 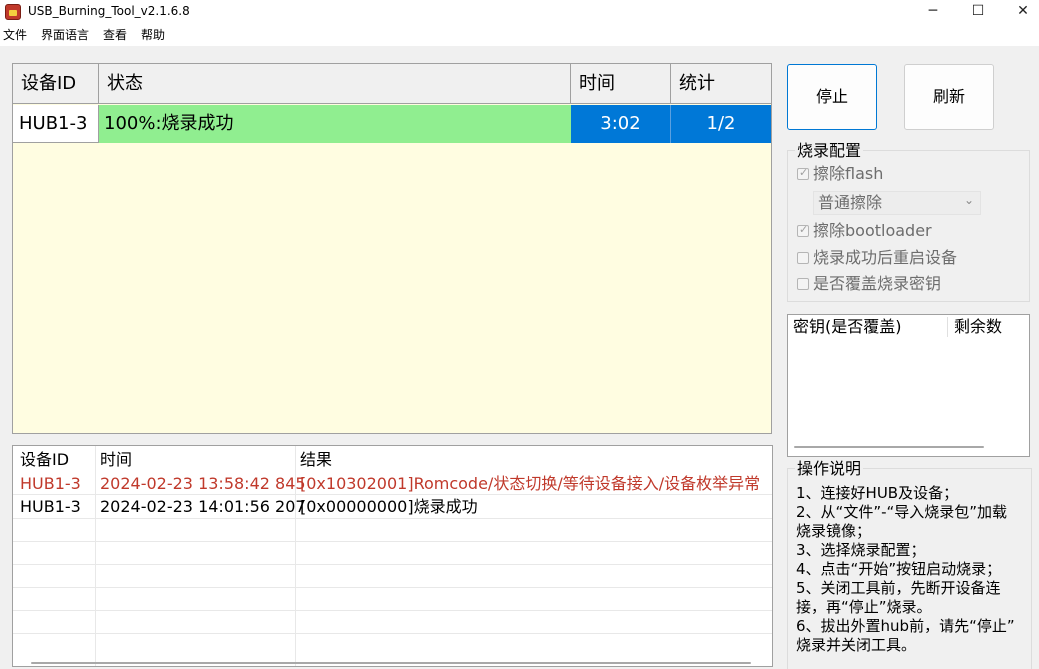 What do you see at coordinates (902, 512) in the screenshot?
I see `instruction-line: 2、从“文件”-“导入烧录包”加载` at bounding box center [902, 512].